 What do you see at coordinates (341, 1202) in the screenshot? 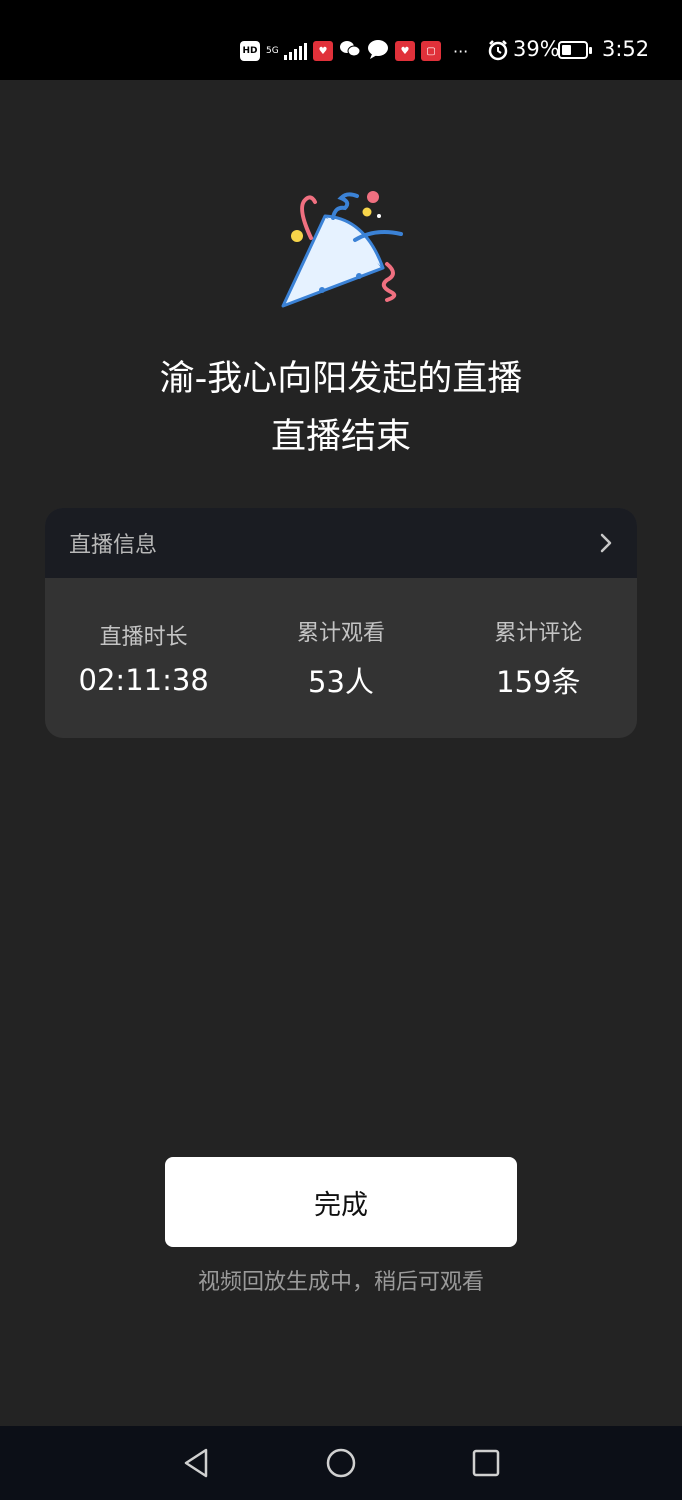
I see `done-button: 完成` at bounding box center [341, 1202].